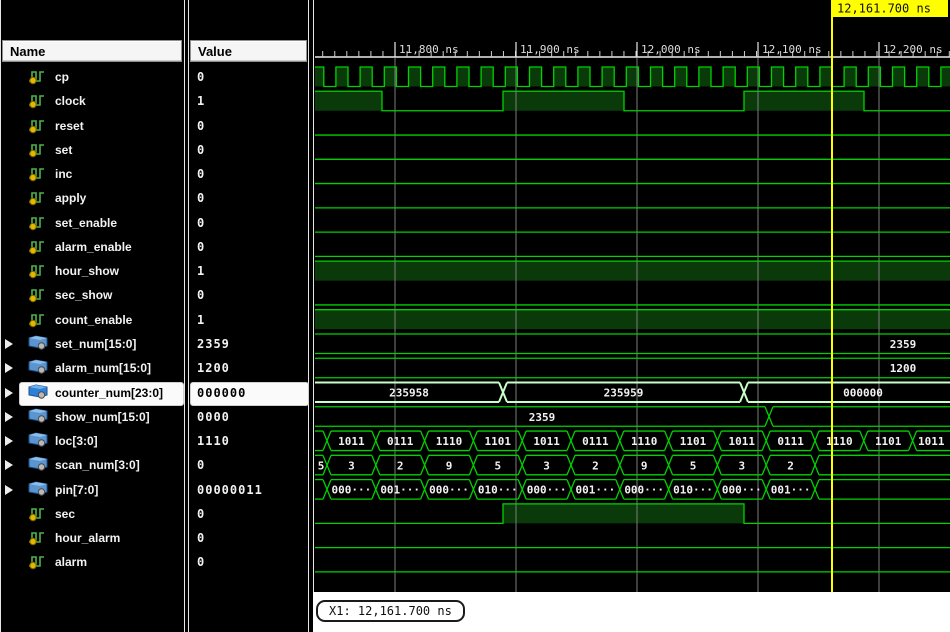 The height and width of the screenshot is (632, 950). I want to click on signal-value: 0000, so click(213, 416).